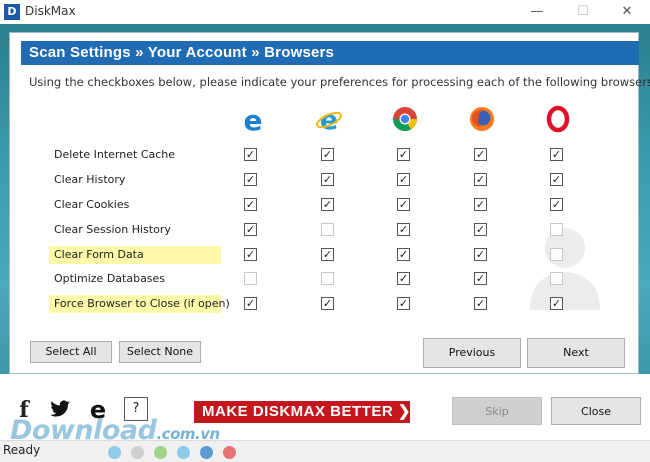  Describe the element at coordinates (405, 119) in the screenshot. I see `chrome-icon` at that location.